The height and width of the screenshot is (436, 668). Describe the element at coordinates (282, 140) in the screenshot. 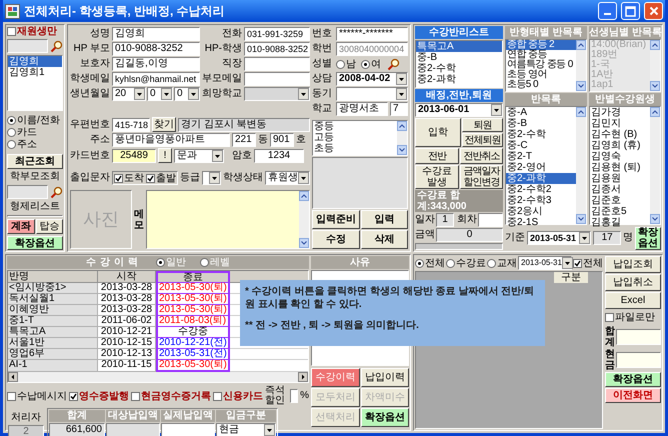

I see `text-field: 901` at that location.